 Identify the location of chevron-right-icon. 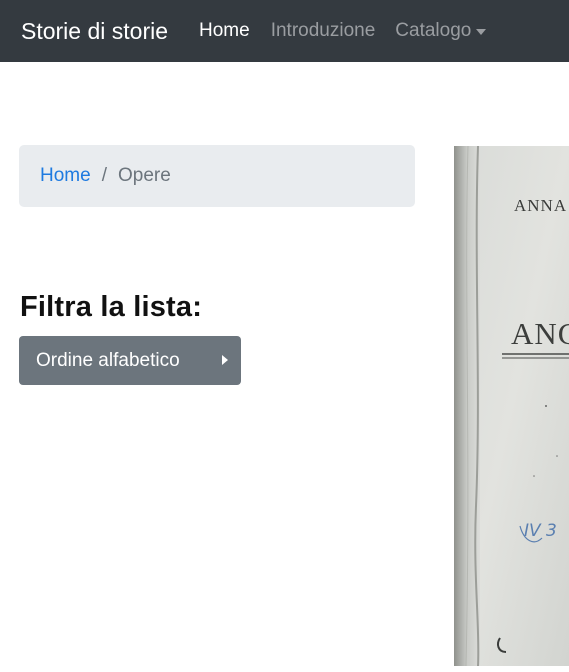
(225, 360).